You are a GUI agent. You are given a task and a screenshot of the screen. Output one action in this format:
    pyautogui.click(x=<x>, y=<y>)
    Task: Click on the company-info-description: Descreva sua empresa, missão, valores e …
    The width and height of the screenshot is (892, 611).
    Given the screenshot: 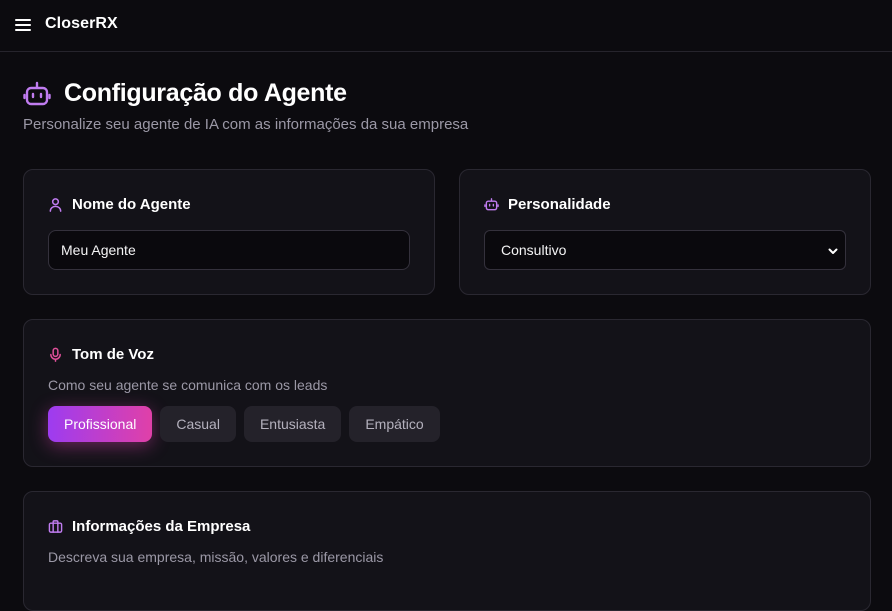 What is the action you would take?
    pyautogui.click(x=216, y=557)
    